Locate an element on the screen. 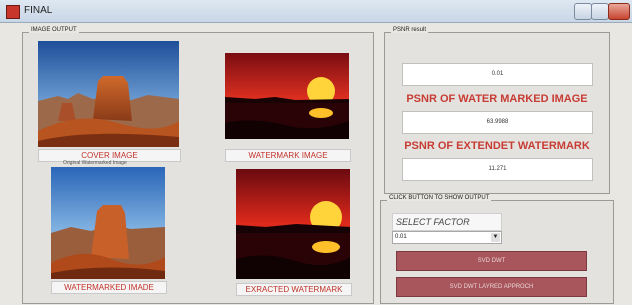 The width and height of the screenshot is (632, 305). psnr-watermarked-heading: PSNR OF WATER MARKED IMAGE is located at coordinates (497, 99).